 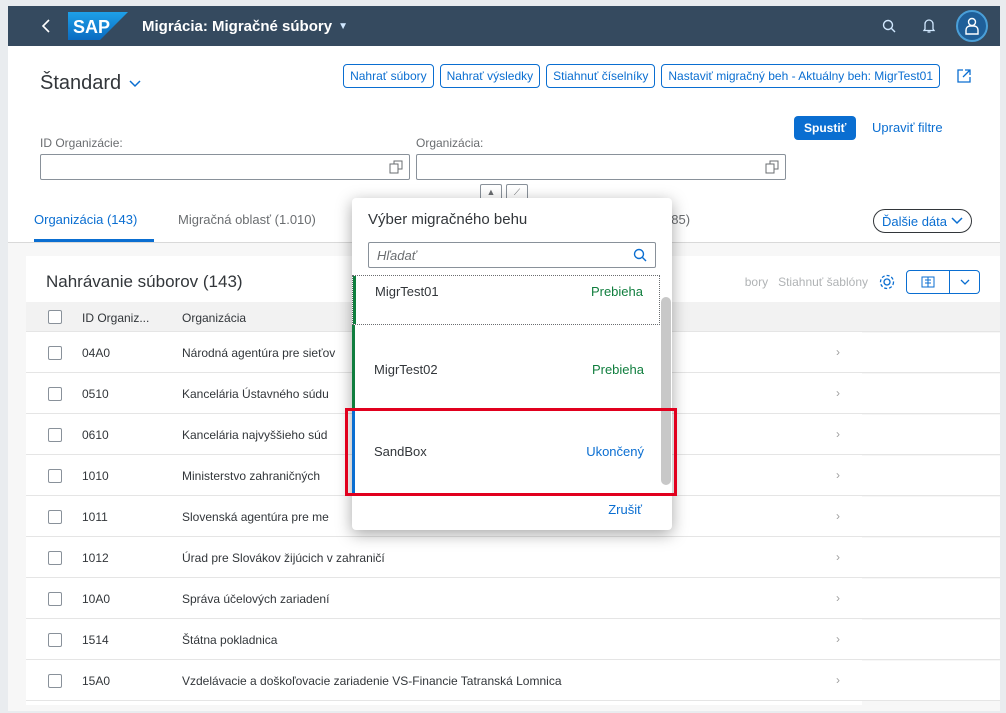 What do you see at coordinates (95, 558) in the screenshot?
I see `row-id: 1012` at bounding box center [95, 558].